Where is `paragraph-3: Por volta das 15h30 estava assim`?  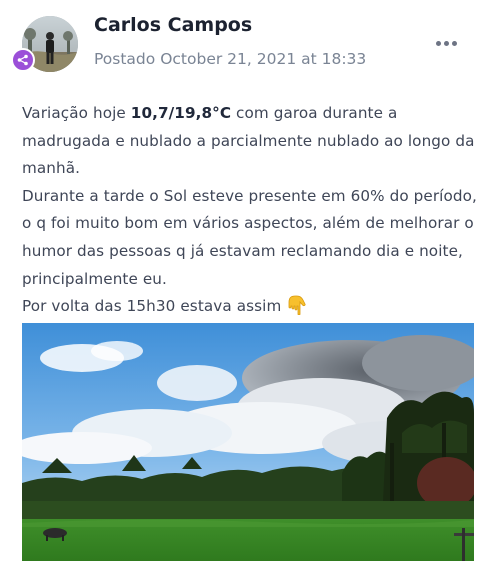
paragraph-3: Por volta das 15h30 estava assim is located at coordinates (251, 309).